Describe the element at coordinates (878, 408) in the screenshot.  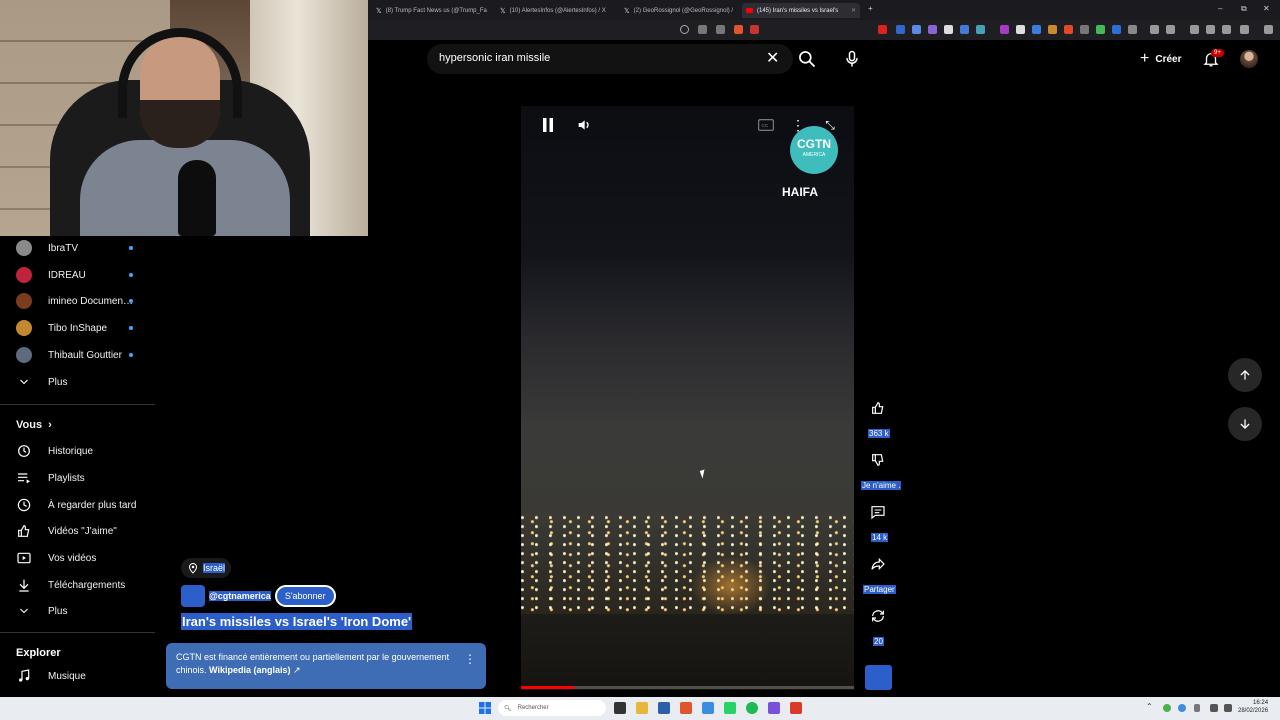
I see `like-icon` at that location.